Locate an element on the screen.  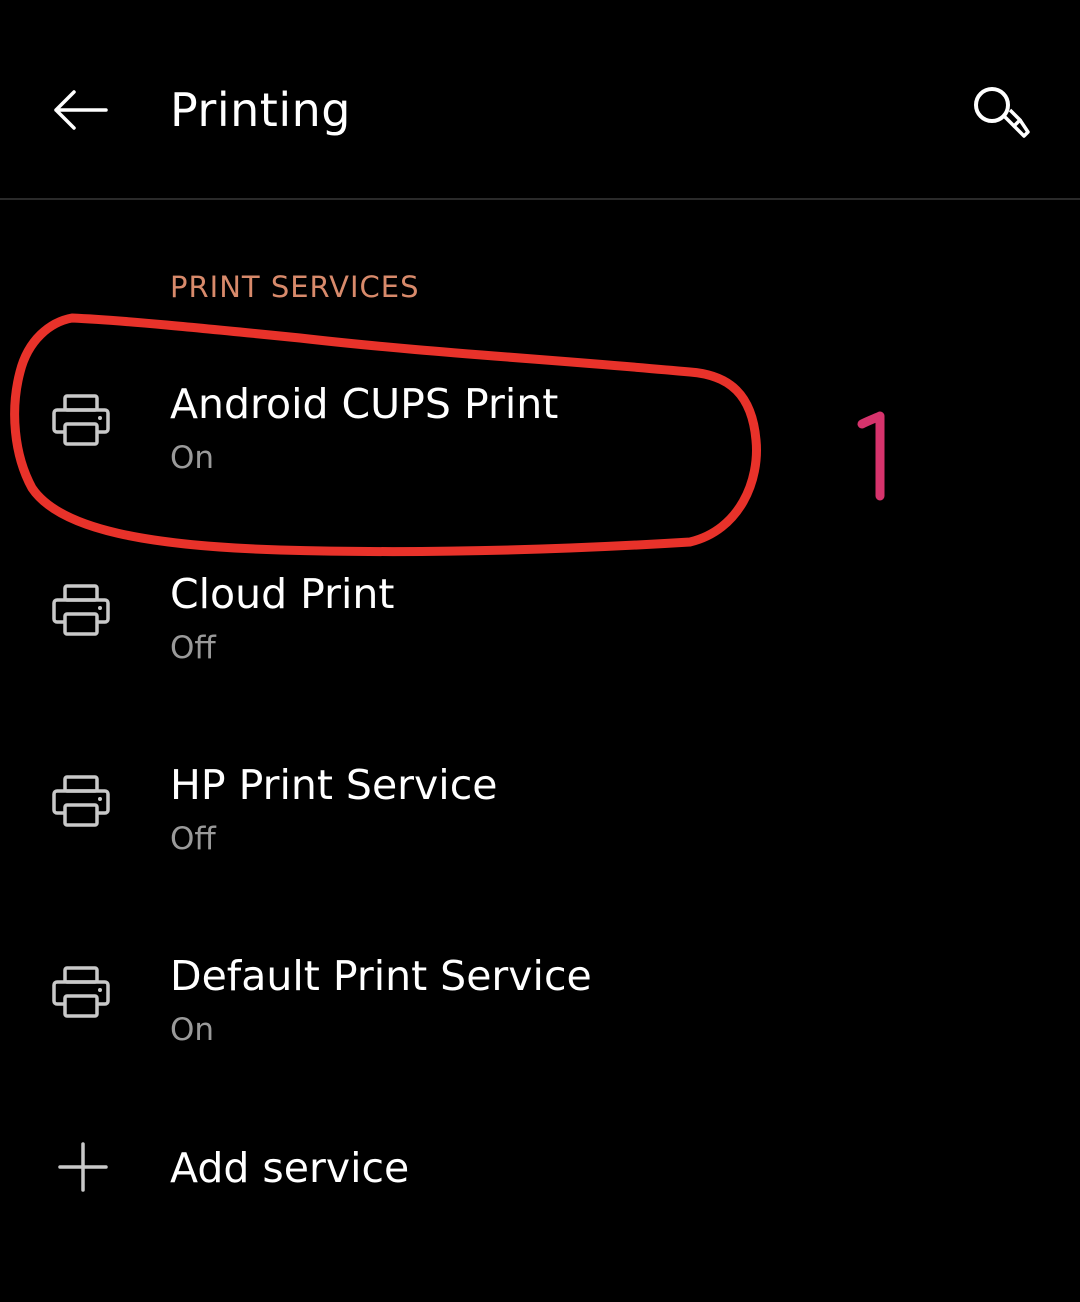
arrow-back-icon is located at coordinates (81, 110).